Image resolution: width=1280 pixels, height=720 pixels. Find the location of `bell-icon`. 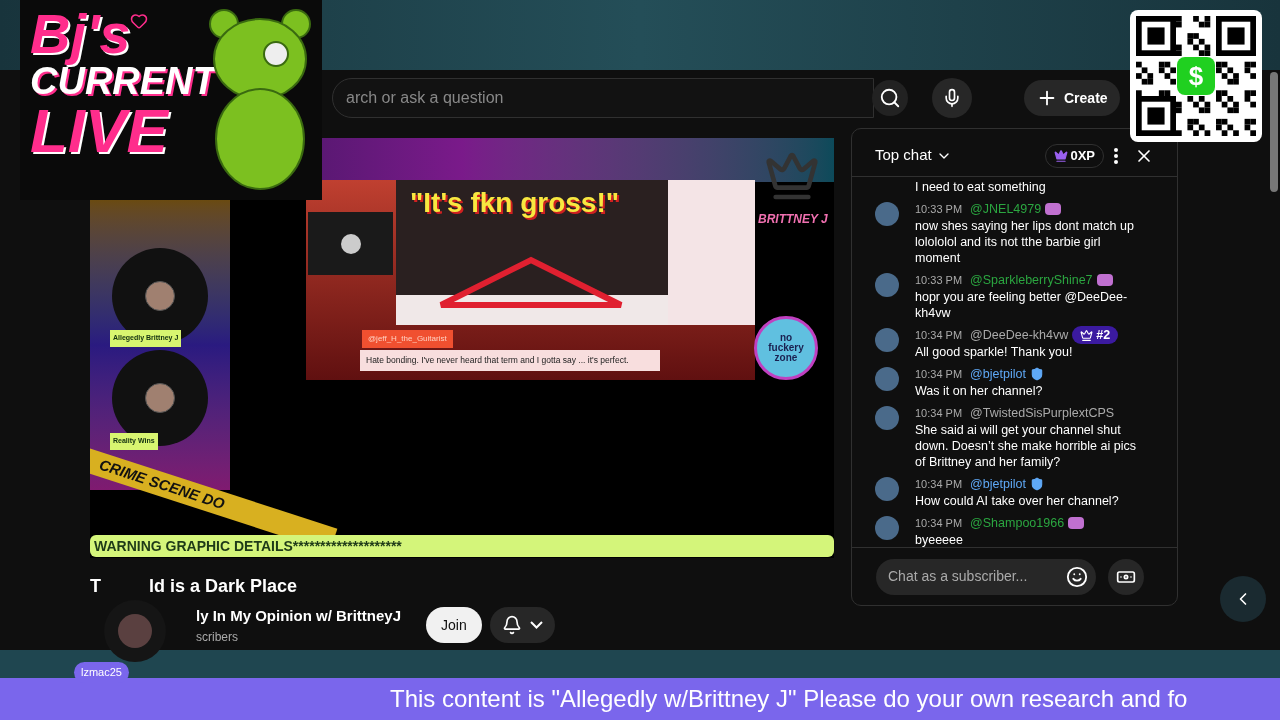

bell-icon is located at coordinates (511, 625).